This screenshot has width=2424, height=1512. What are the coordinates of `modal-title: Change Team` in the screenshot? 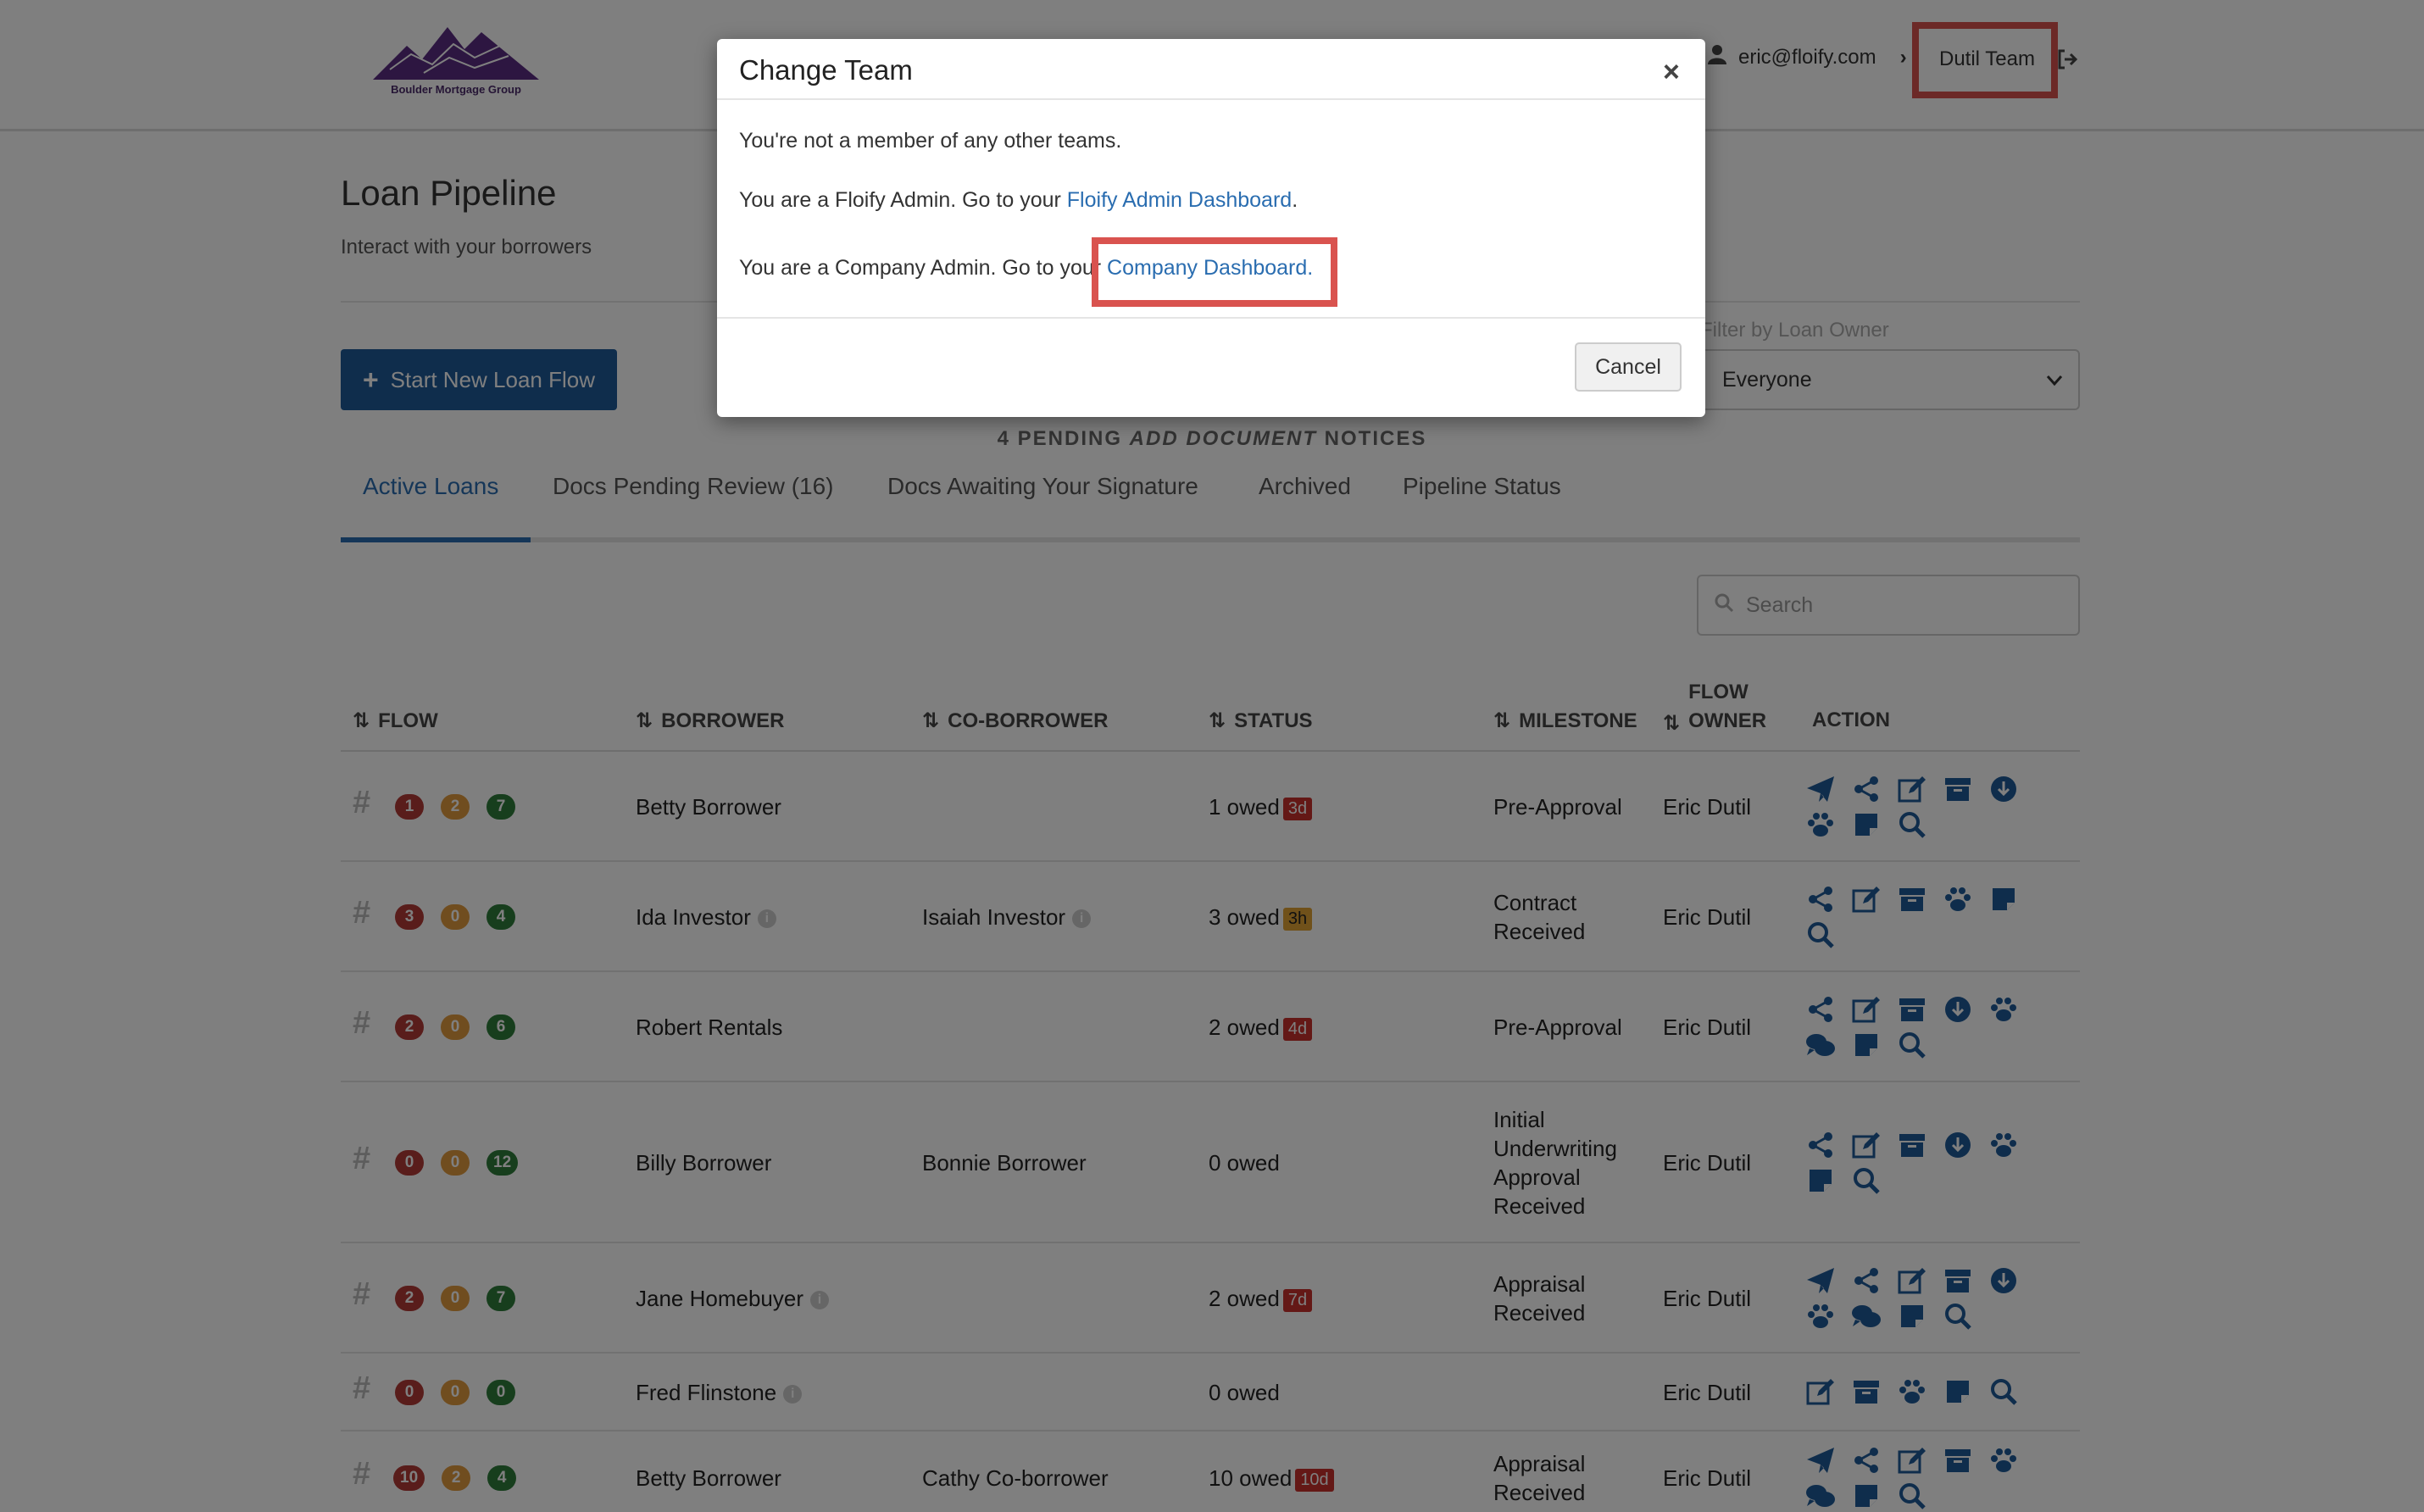 It's located at (826, 70).